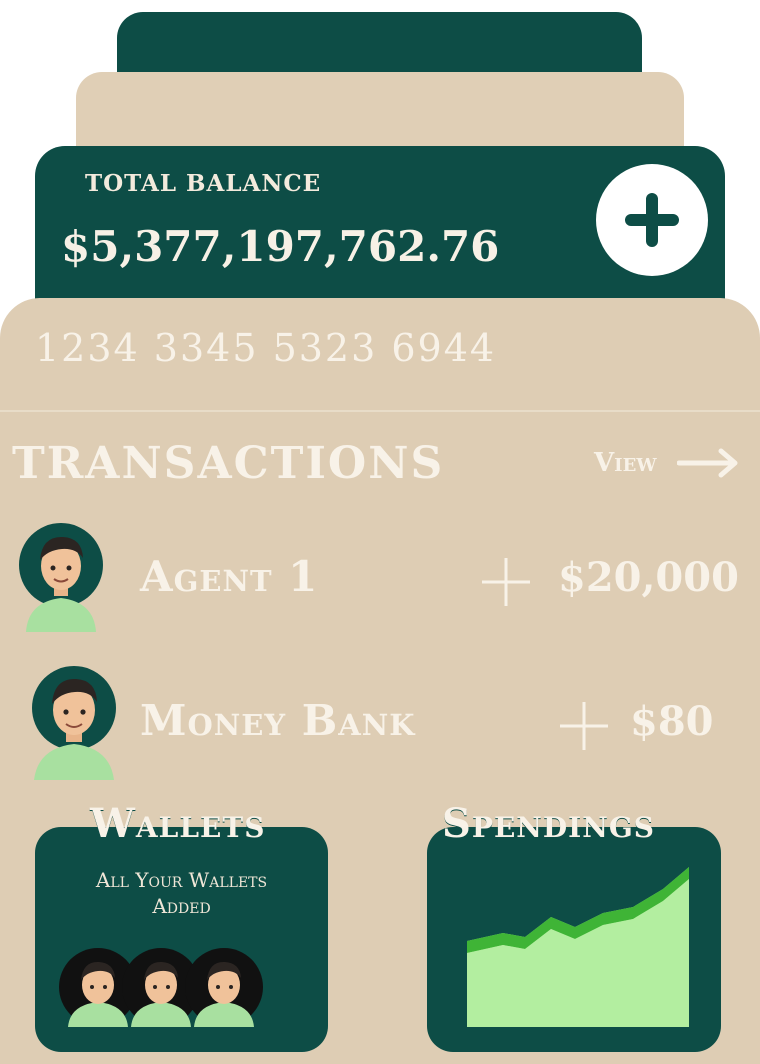 The height and width of the screenshot is (1064, 760). Describe the element at coordinates (178, 823) in the screenshot. I see `wallets-title: Wallets` at that location.